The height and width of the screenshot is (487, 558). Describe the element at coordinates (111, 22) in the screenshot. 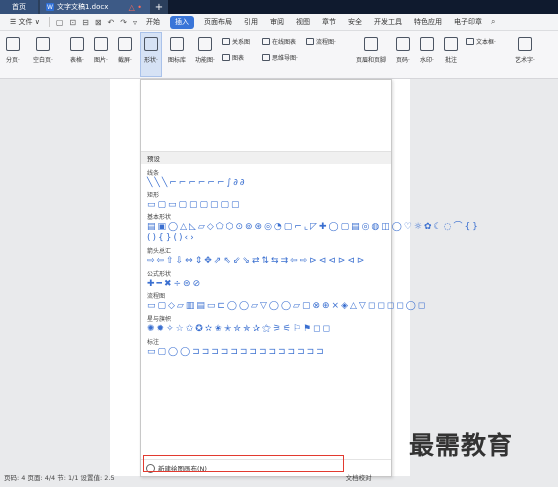

I see `undo-icon: ↶` at that location.